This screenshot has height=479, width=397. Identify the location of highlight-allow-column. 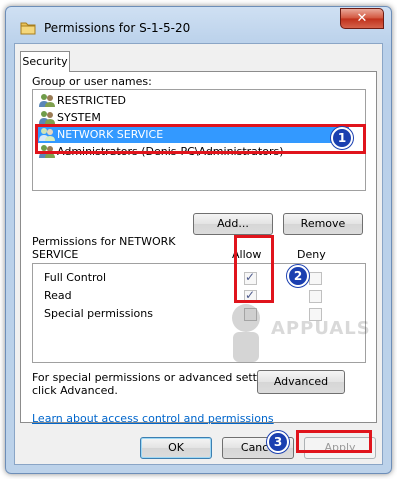
(254, 269).